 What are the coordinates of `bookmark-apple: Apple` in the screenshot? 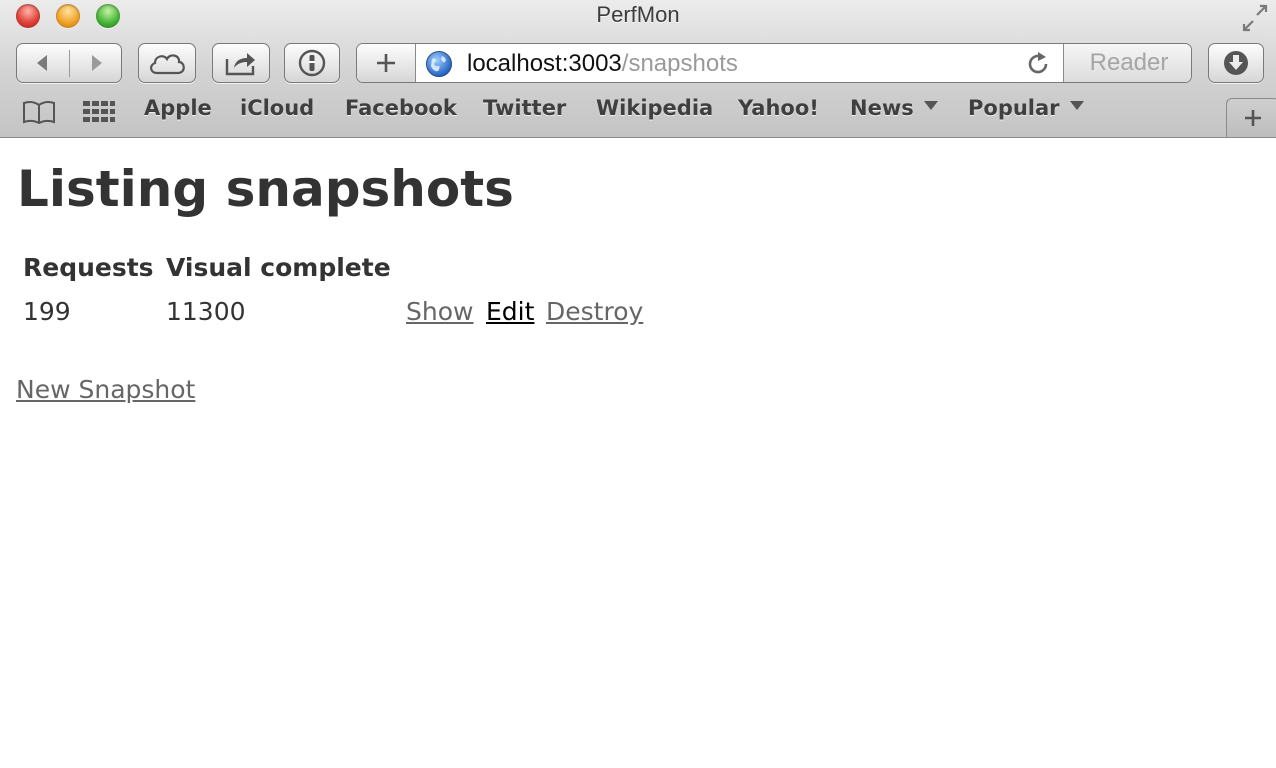 It's located at (178, 108).